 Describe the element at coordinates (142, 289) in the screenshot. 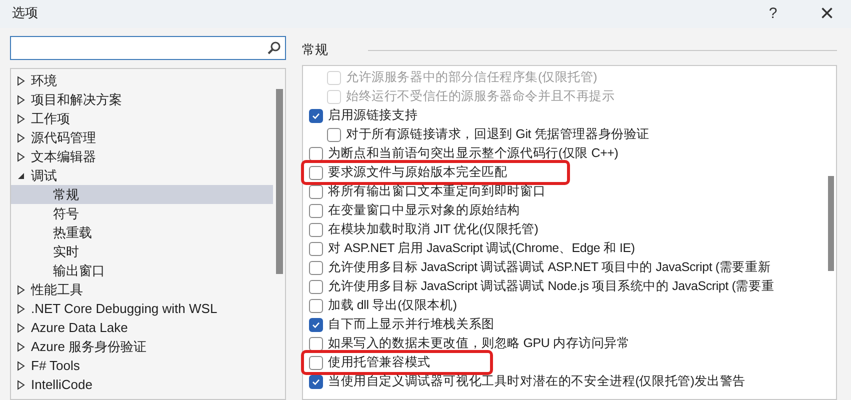

I see `tree-item: 性能工具` at that location.